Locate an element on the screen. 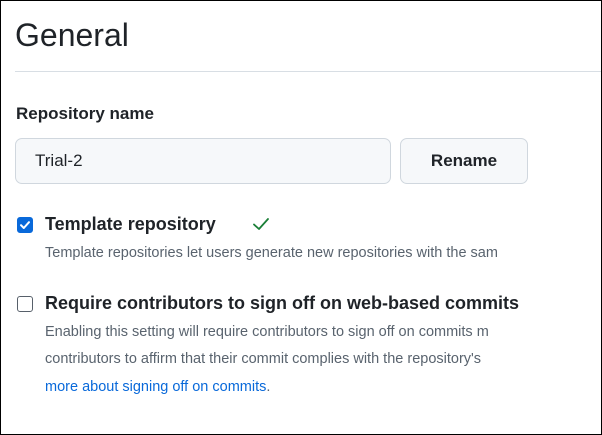 This screenshot has width=602, height=435. template-repository-label: Template repository is located at coordinates (130, 224).